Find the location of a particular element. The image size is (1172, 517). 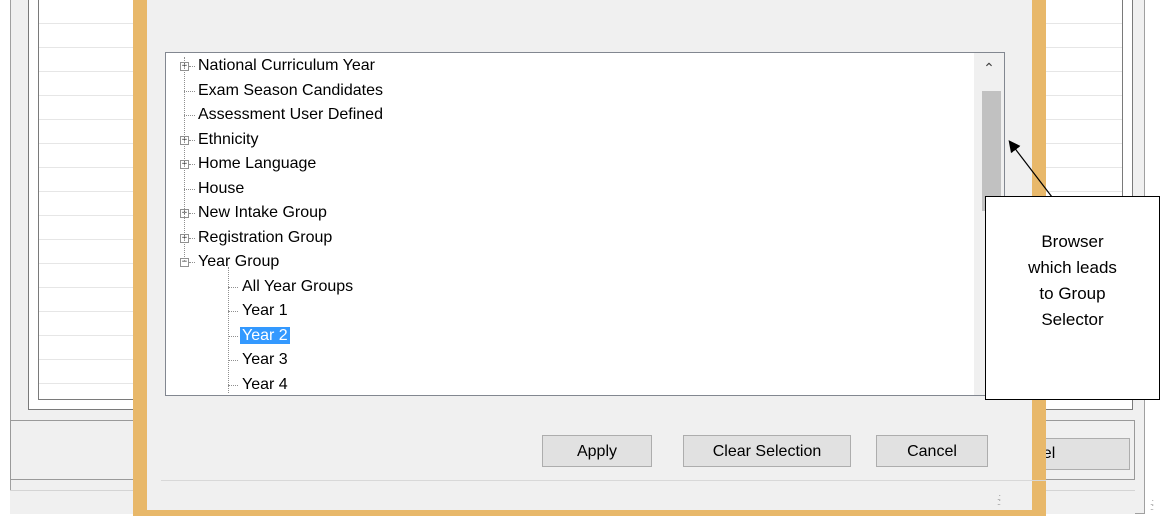

tree-node: Year 4 is located at coordinates (265, 385).